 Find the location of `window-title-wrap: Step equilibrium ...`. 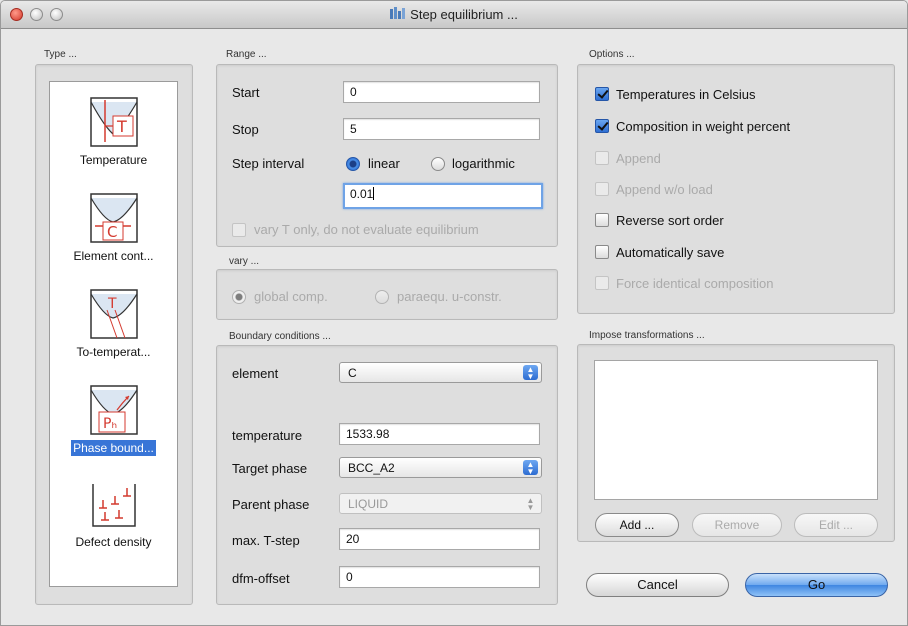

window-title-wrap: Step equilibrium ... is located at coordinates (454, 14).